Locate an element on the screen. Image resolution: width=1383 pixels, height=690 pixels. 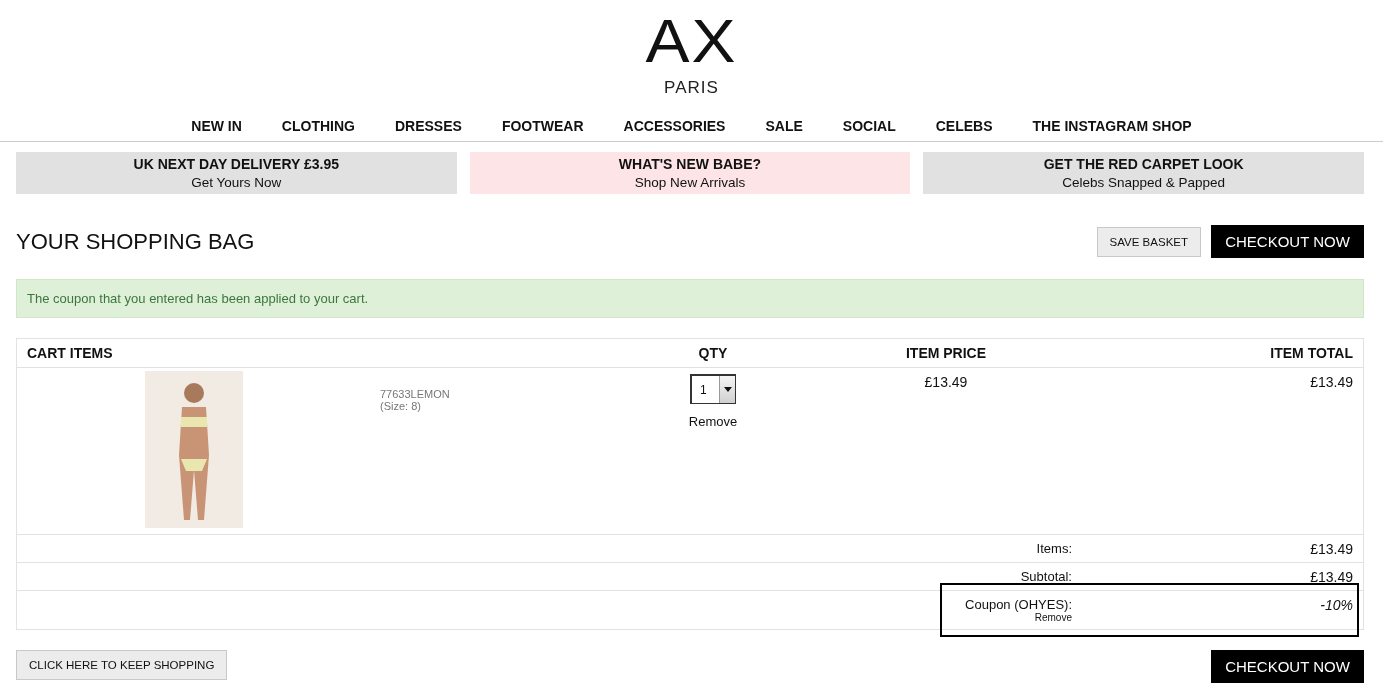
logo-city: PARIS is located at coordinates (691, 88).